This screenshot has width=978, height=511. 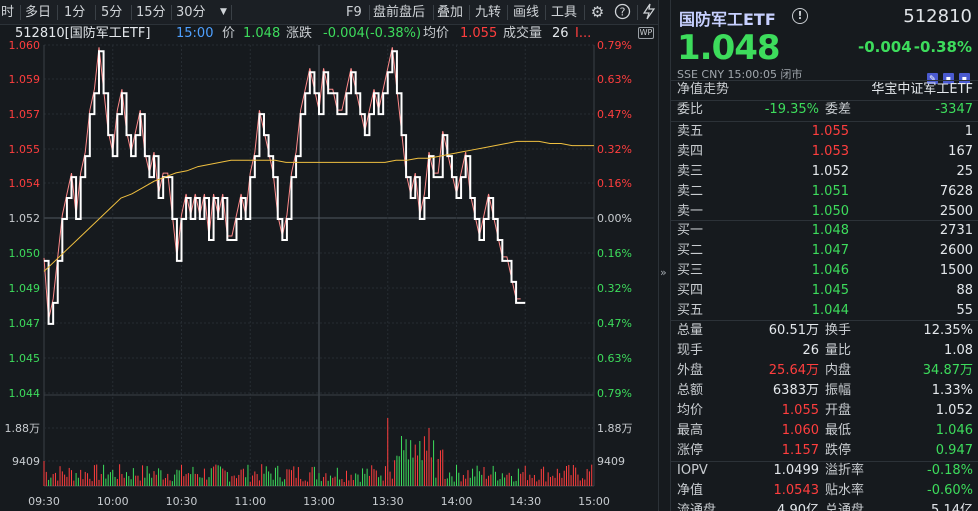 What do you see at coordinates (648, 12) in the screenshot?
I see `lightning-icon` at bounding box center [648, 12].